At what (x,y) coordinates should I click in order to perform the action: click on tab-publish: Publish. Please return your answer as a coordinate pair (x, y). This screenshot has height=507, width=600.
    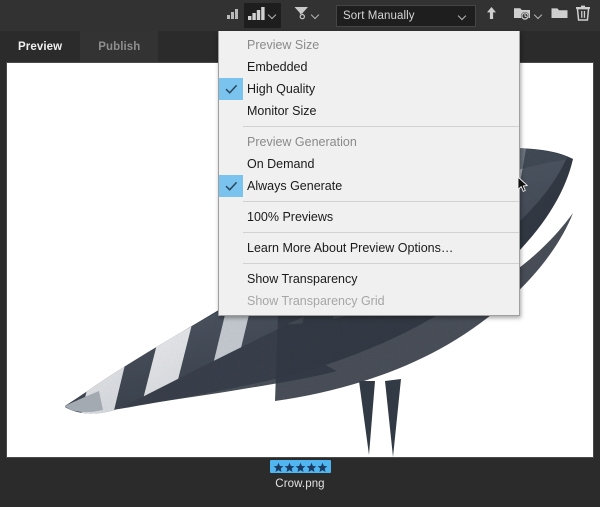
    Looking at the image, I should click on (119, 46).